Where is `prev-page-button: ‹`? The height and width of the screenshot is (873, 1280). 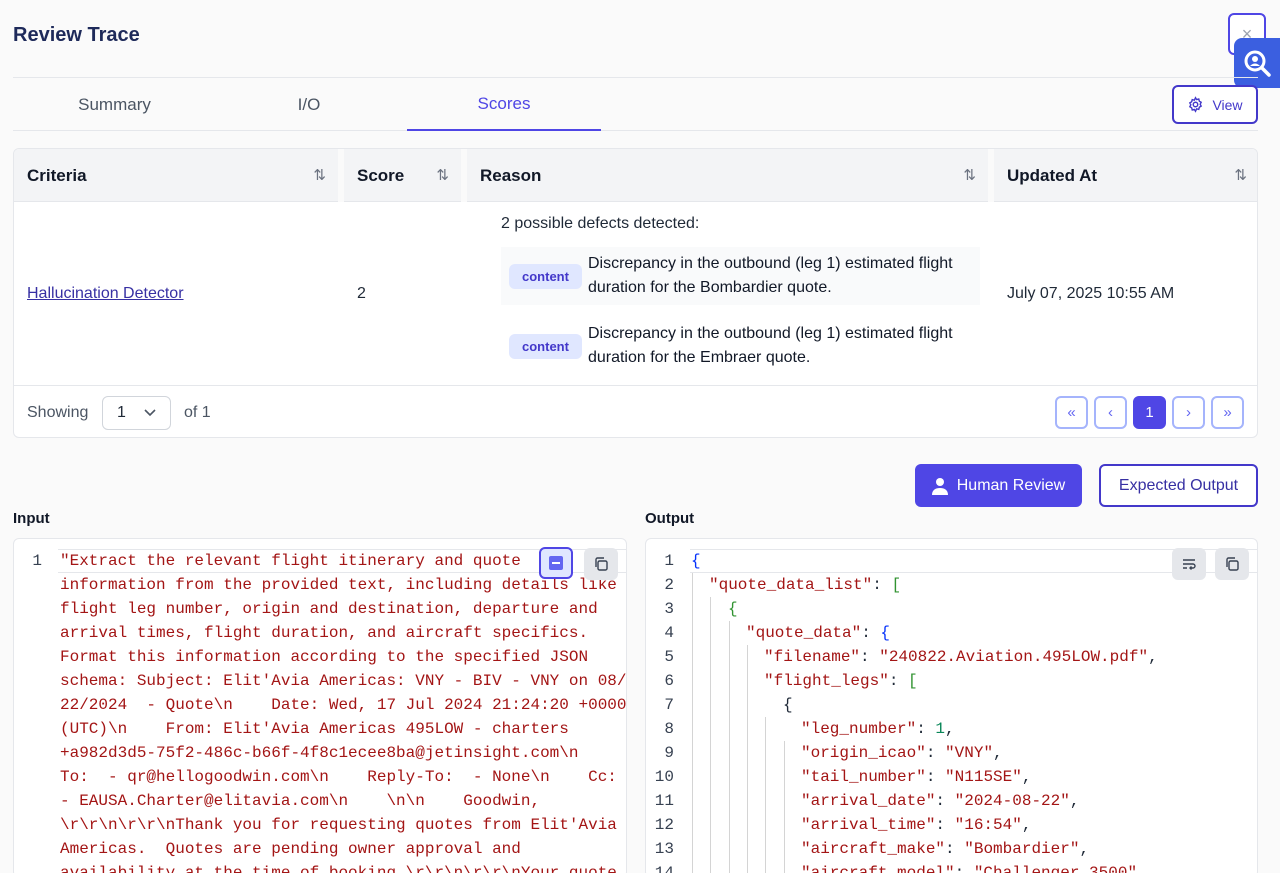 prev-page-button: ‹ is located at coordinates (1110, 412).